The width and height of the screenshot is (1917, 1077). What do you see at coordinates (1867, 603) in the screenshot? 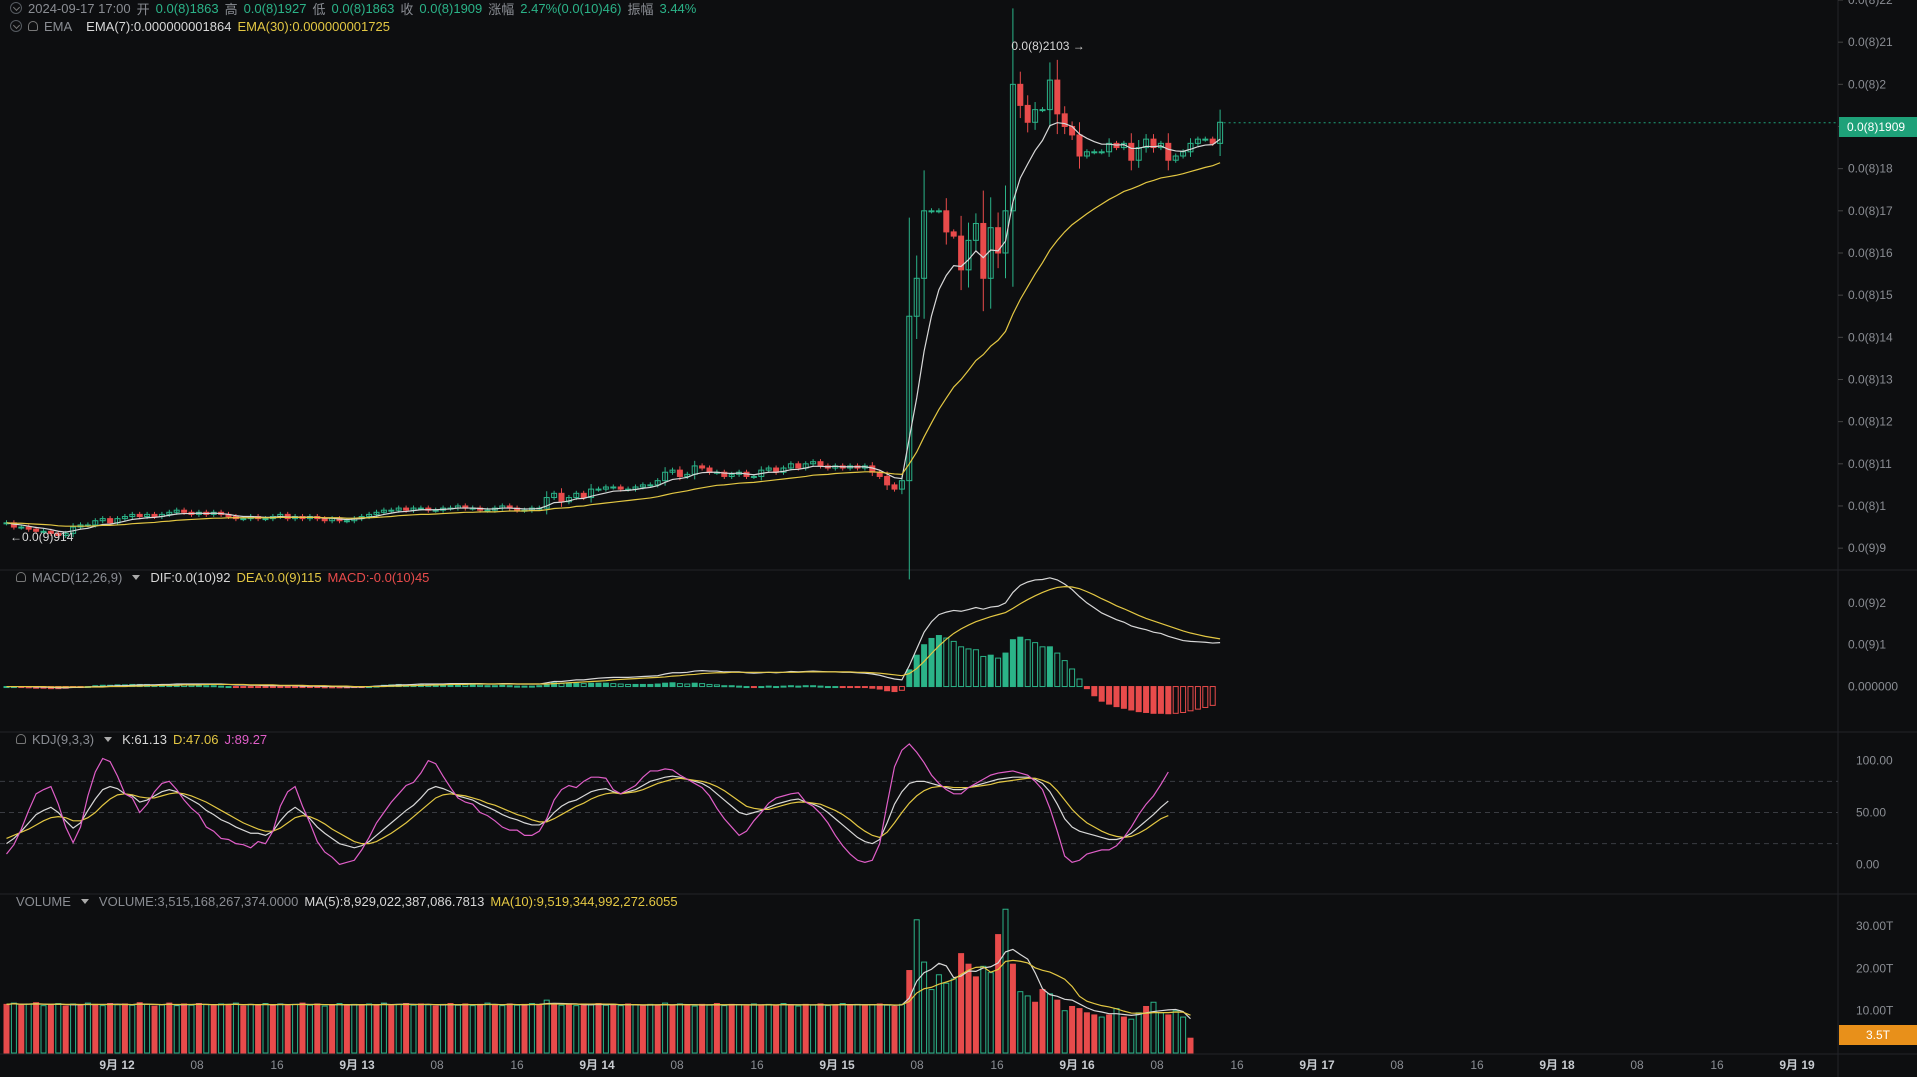
I see `macd-tick-label: 0.0(9)2` at bounding box center [1867, 603].